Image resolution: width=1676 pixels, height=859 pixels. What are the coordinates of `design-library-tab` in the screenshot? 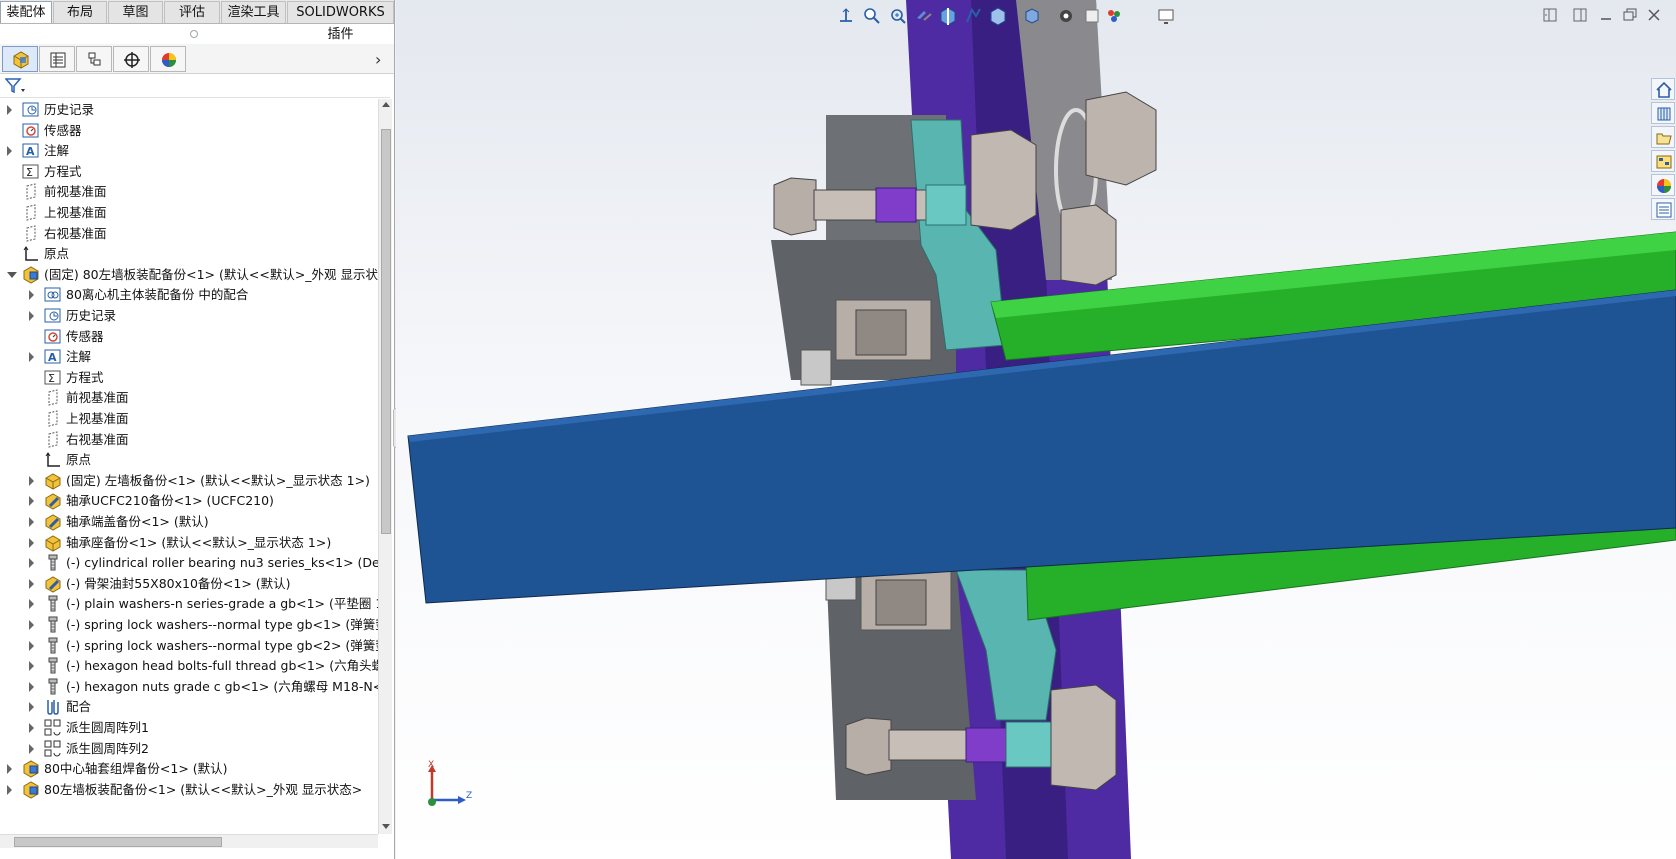 It's located at (1663, 113).